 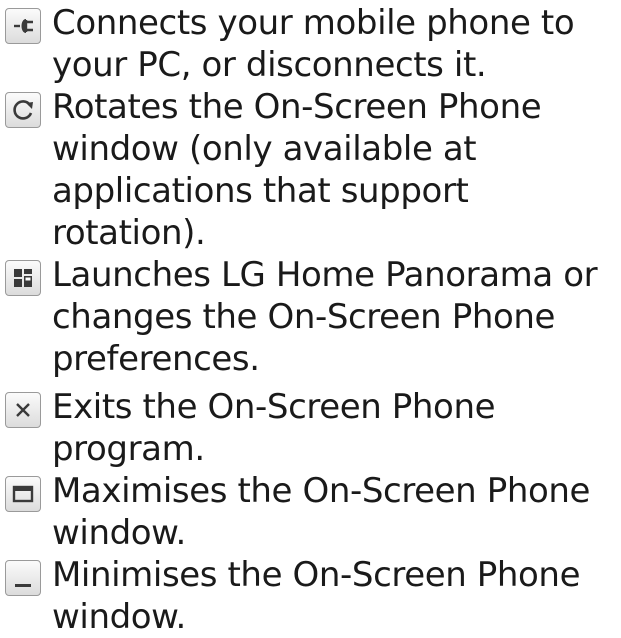 What do you see at coordinates (23, 494) in the screenshot?
I see `maximise-icon` at bounding box center [23, 494].